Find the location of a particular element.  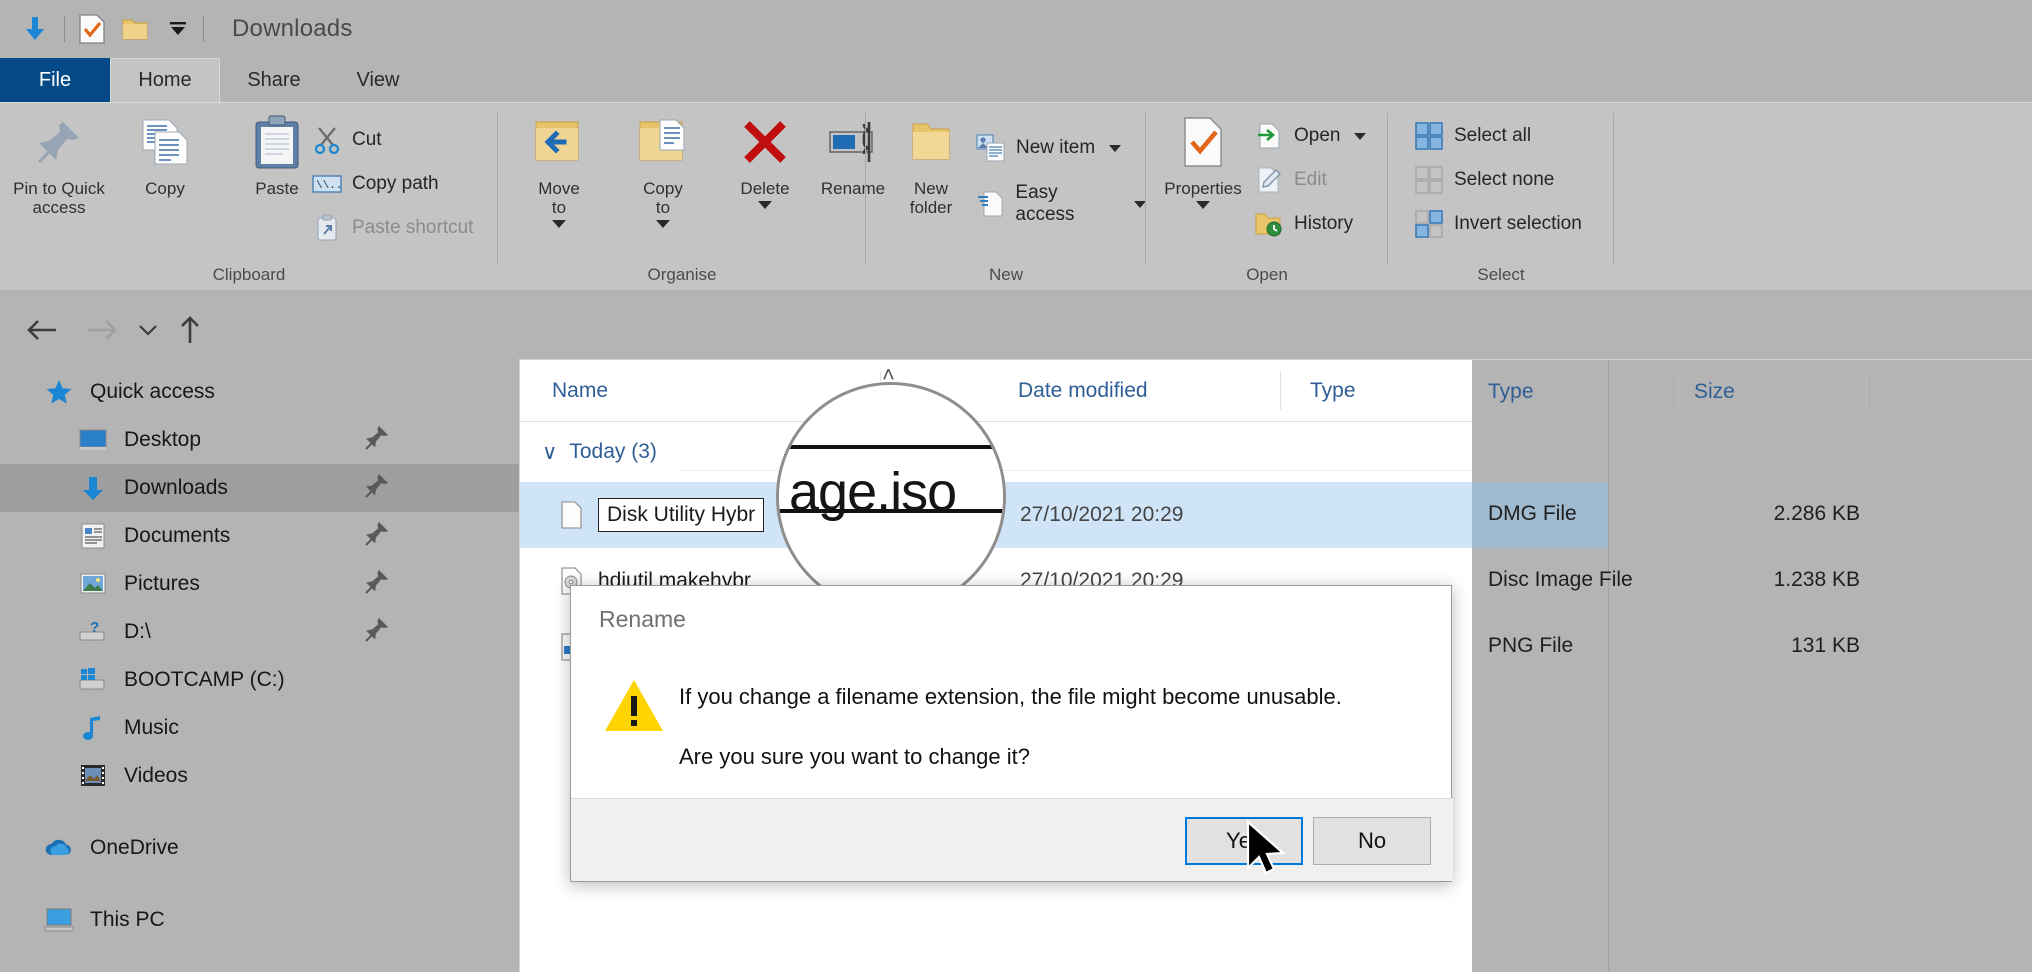

sidebar-item-downloads: Downloads is located at coordinates (260, 488).